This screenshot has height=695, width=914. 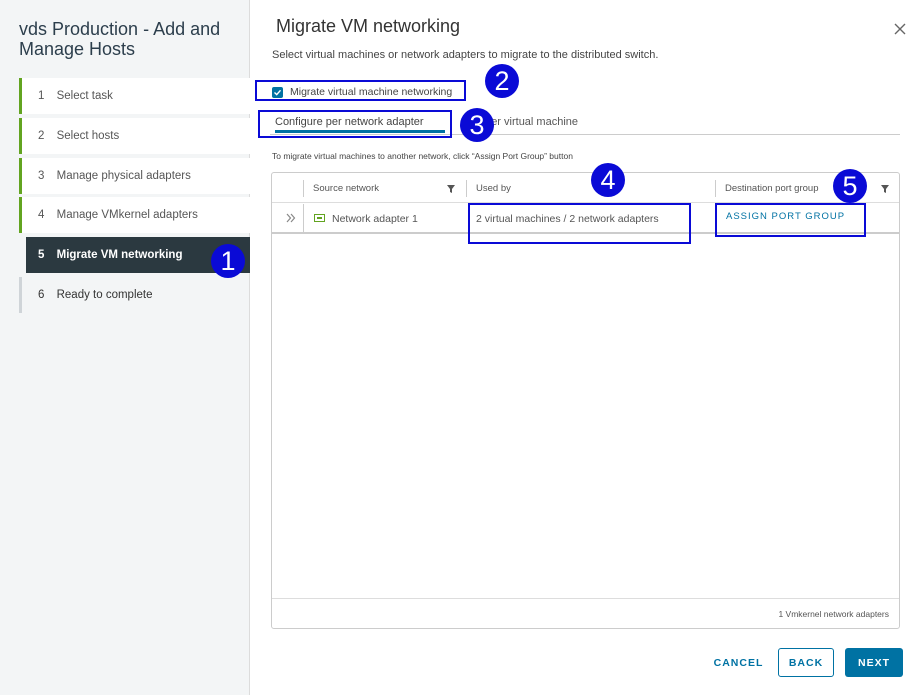 What do you see at coordinates (355, 124) in the screenshot?
I see `annotation-box-tab` at bounding box center [355, 124].